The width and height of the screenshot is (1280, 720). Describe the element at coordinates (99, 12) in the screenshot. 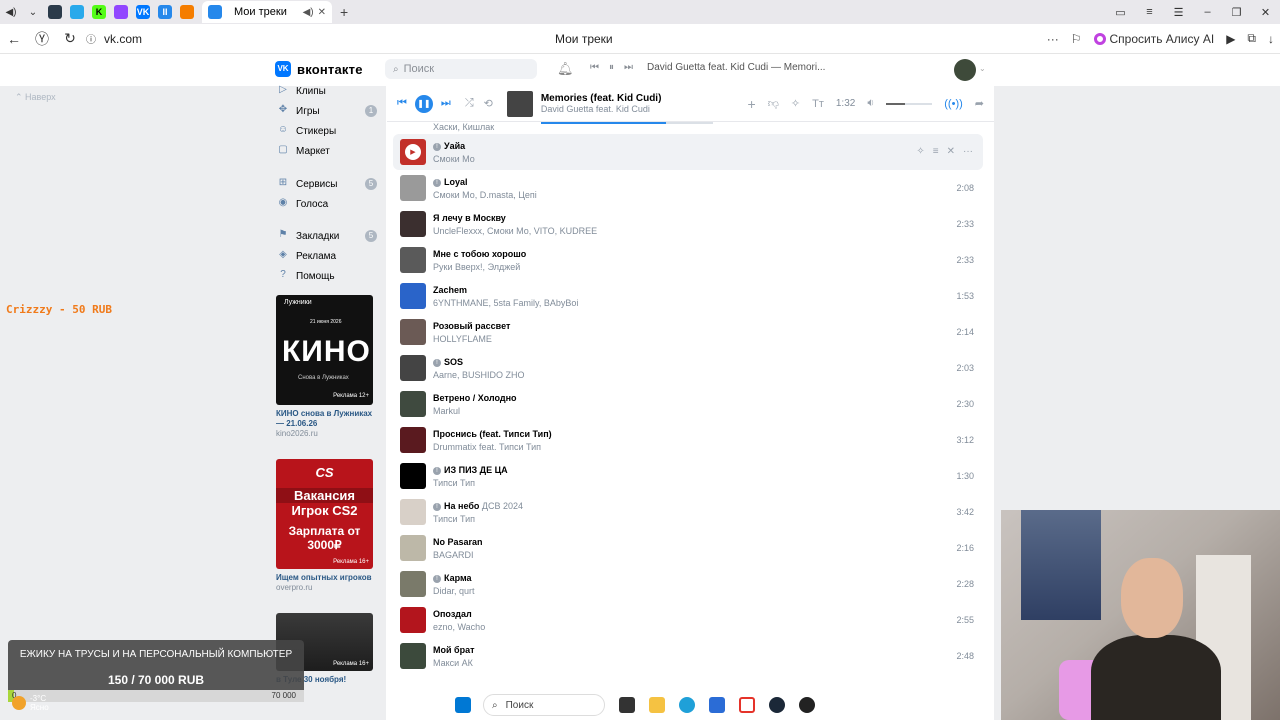

I see `pinned-tab-kick: K` at that location.